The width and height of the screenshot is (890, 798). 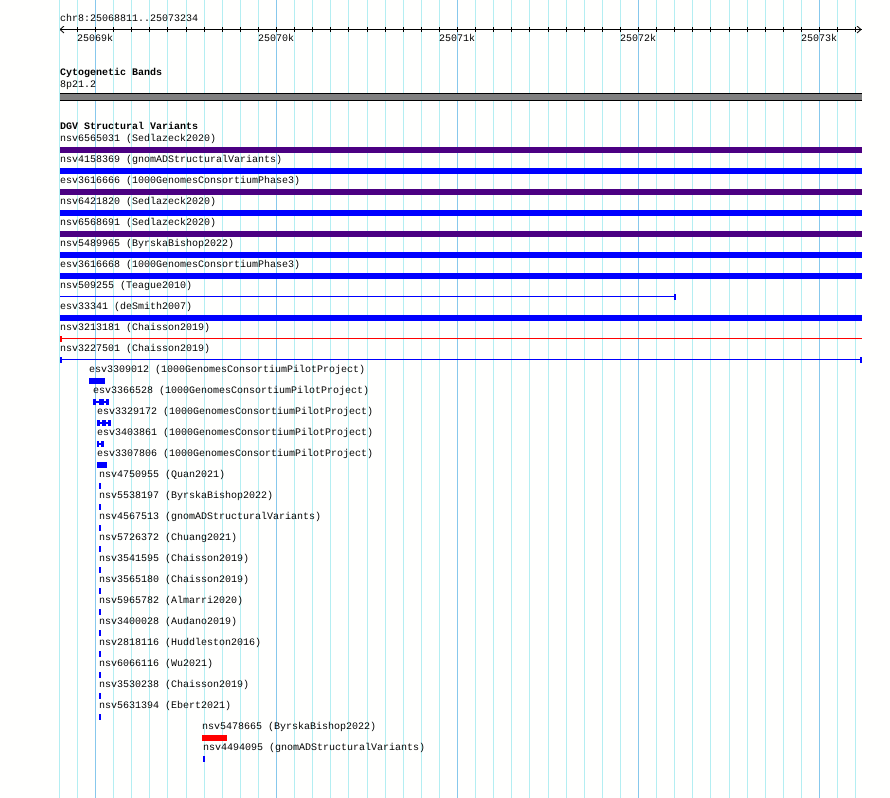 What do you see at coordinates (457, 40) in the screenshot?
I see `tick-label: 25071k` at bounding box center [457, 40].